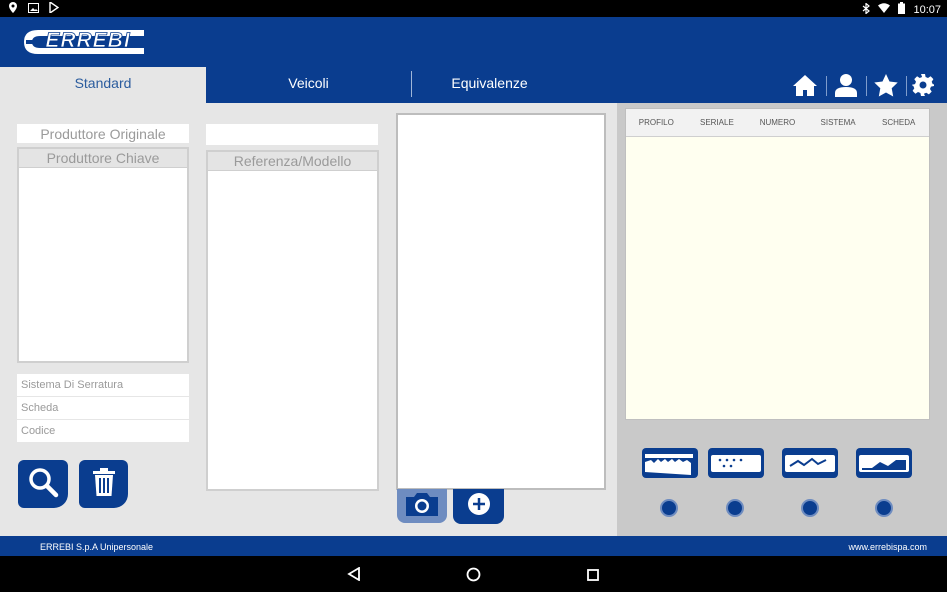 The height and width of the screenshot is (592, 947). I want to click on delete-button, so click(103, 484).